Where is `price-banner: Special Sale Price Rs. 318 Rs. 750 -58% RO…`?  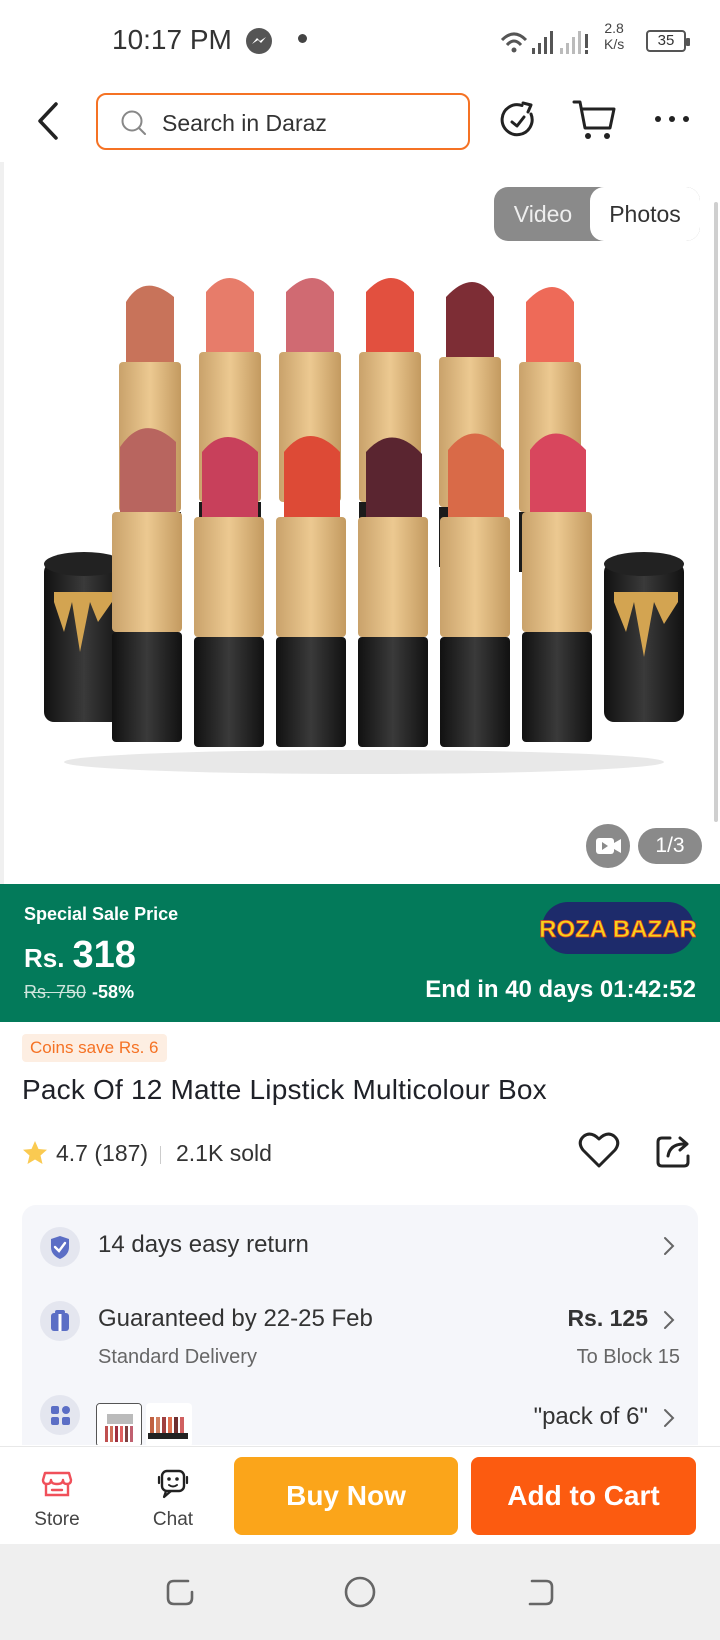 price-banner: Special Sale Price Rs. 318 Rs. 750 -58% RO… is located at coordinates (360, 953).